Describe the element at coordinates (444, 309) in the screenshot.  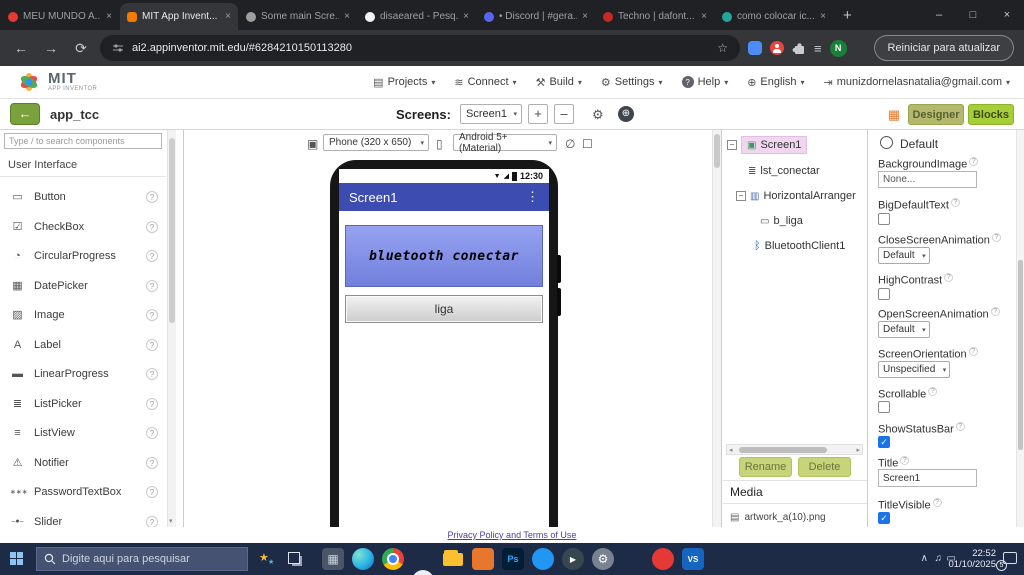
I see `liga-button: liga` at that location.